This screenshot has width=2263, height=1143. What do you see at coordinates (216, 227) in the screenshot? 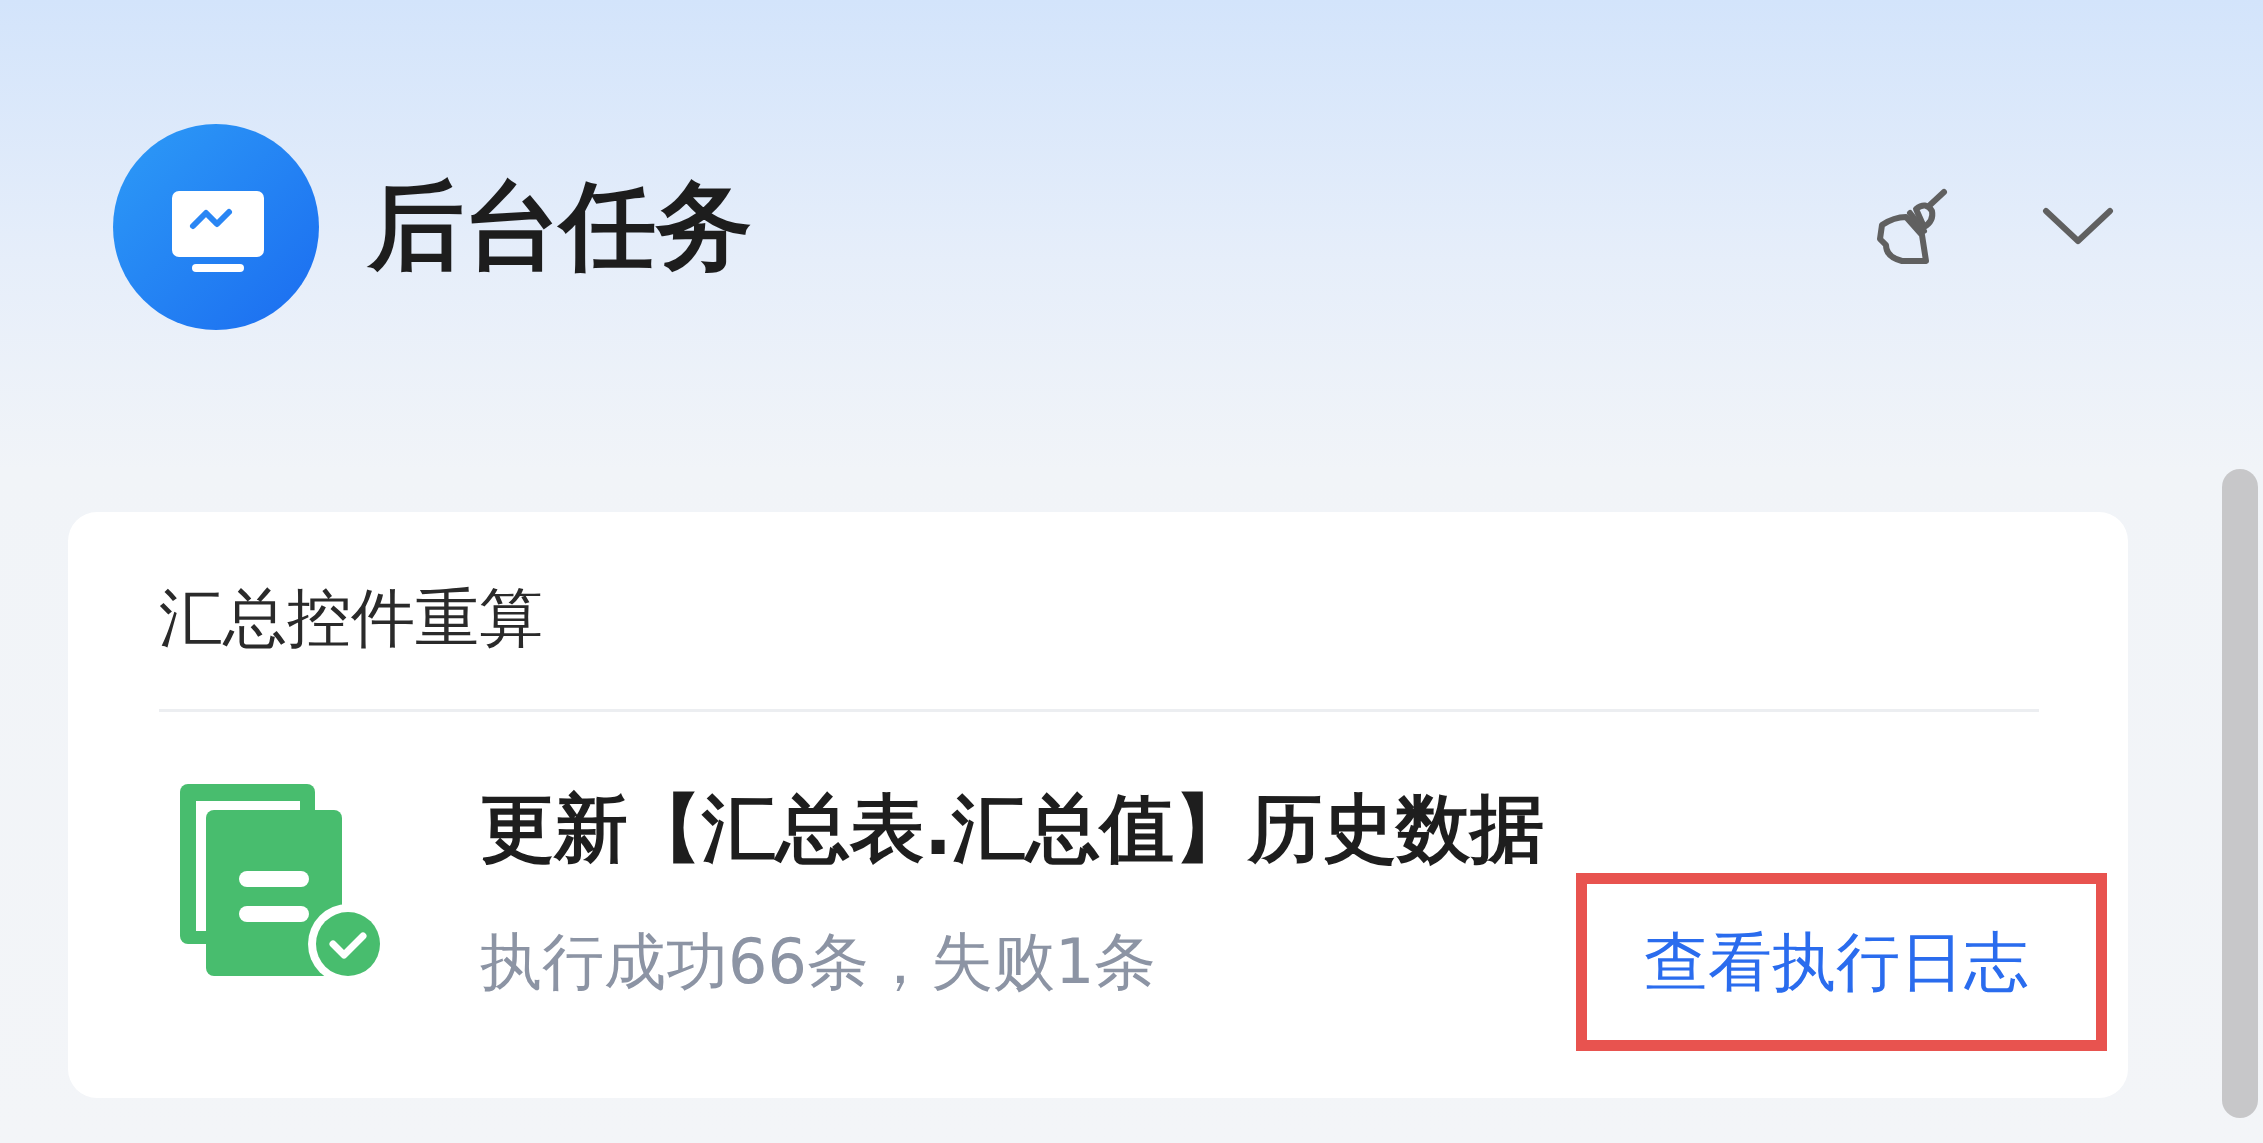
I see `monitor-logo-icon` at bounding box center [216, 227].